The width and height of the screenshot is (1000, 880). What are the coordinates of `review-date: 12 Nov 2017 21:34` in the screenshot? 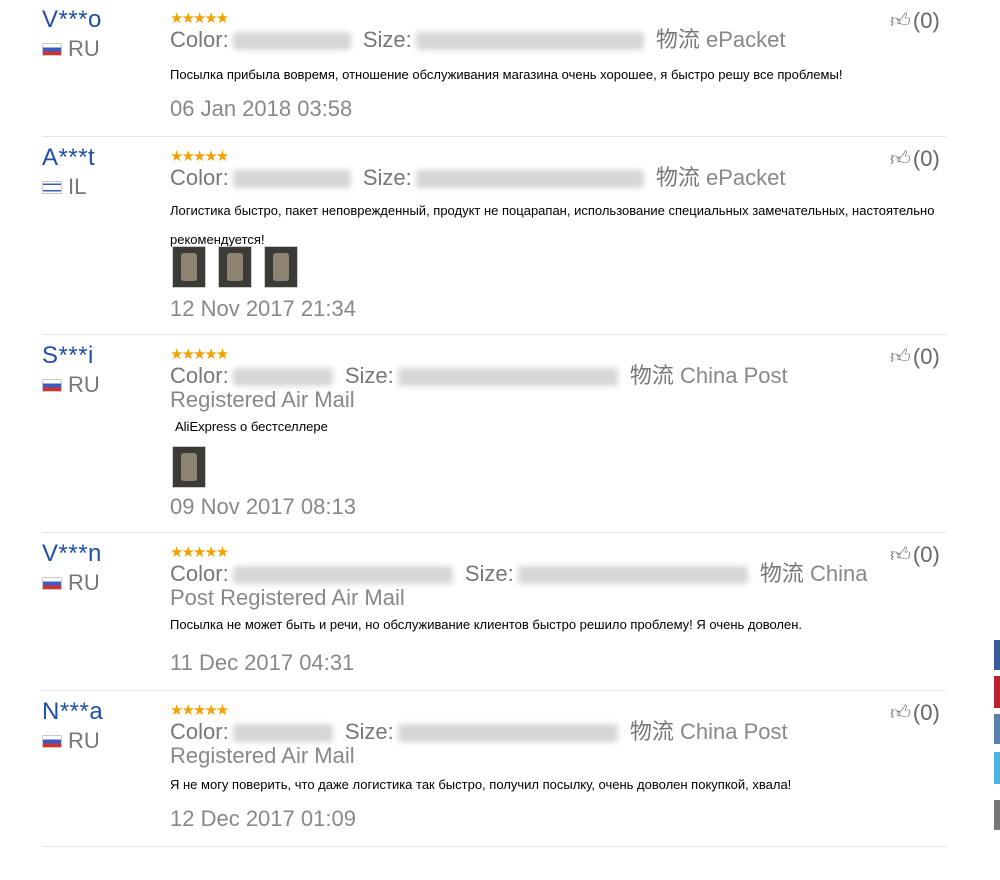 It's located at (263, 308).